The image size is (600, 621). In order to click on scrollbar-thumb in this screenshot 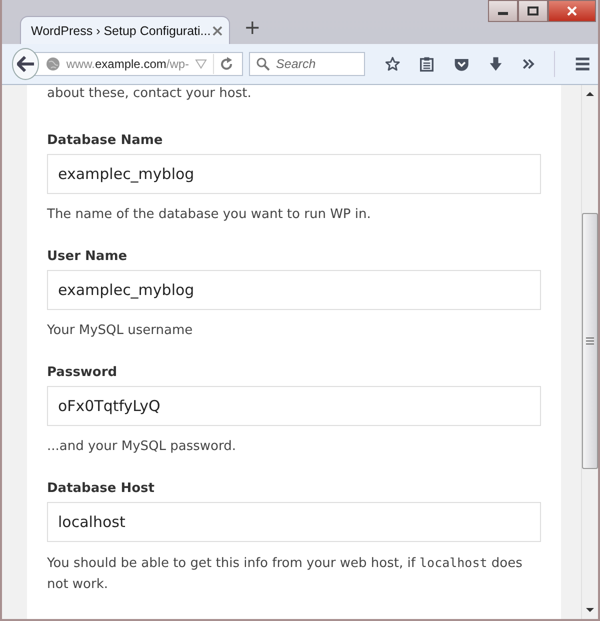, I will do `click(590, 341)`.